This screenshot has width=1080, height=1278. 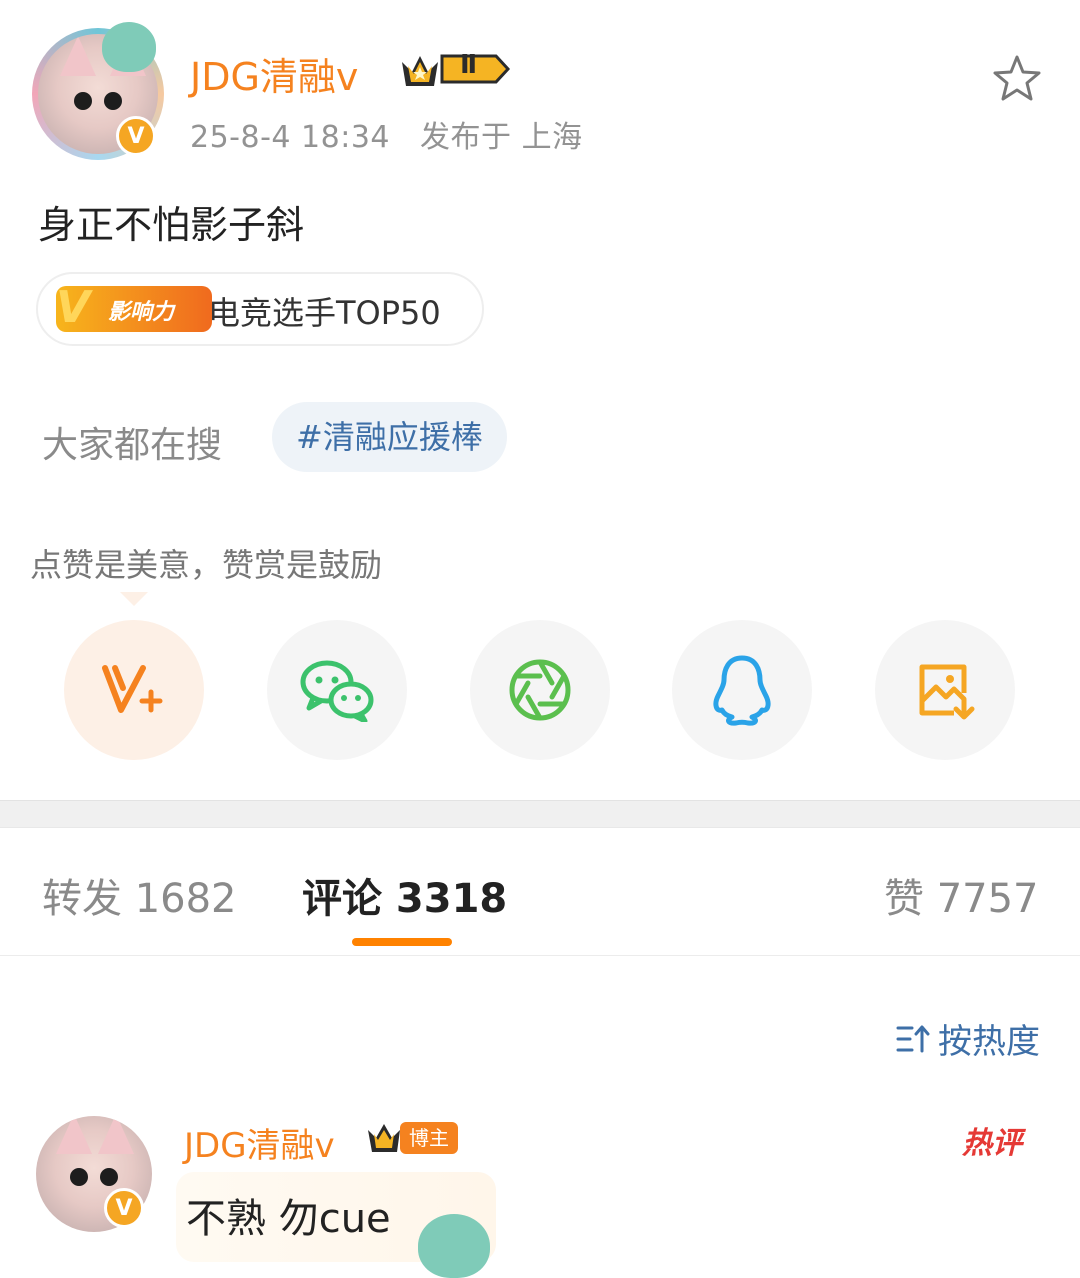 I want to click on comment-author-name: JDG清融v, so click(x=259, y=1142).